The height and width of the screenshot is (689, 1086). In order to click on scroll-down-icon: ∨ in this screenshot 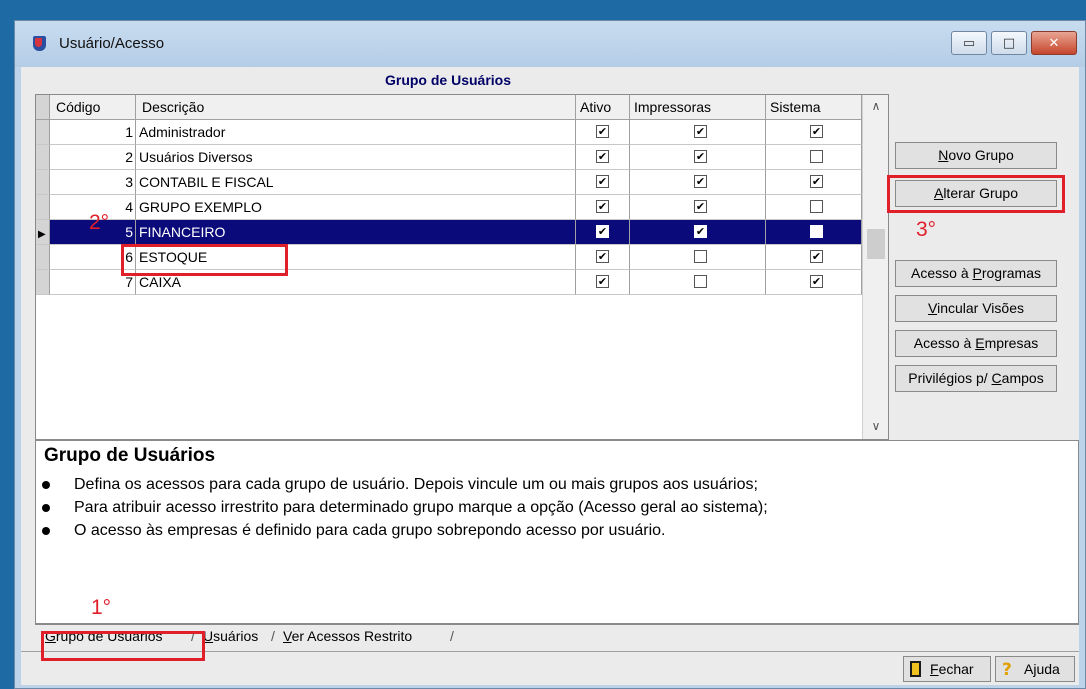, I will do `click(875, 426)`.